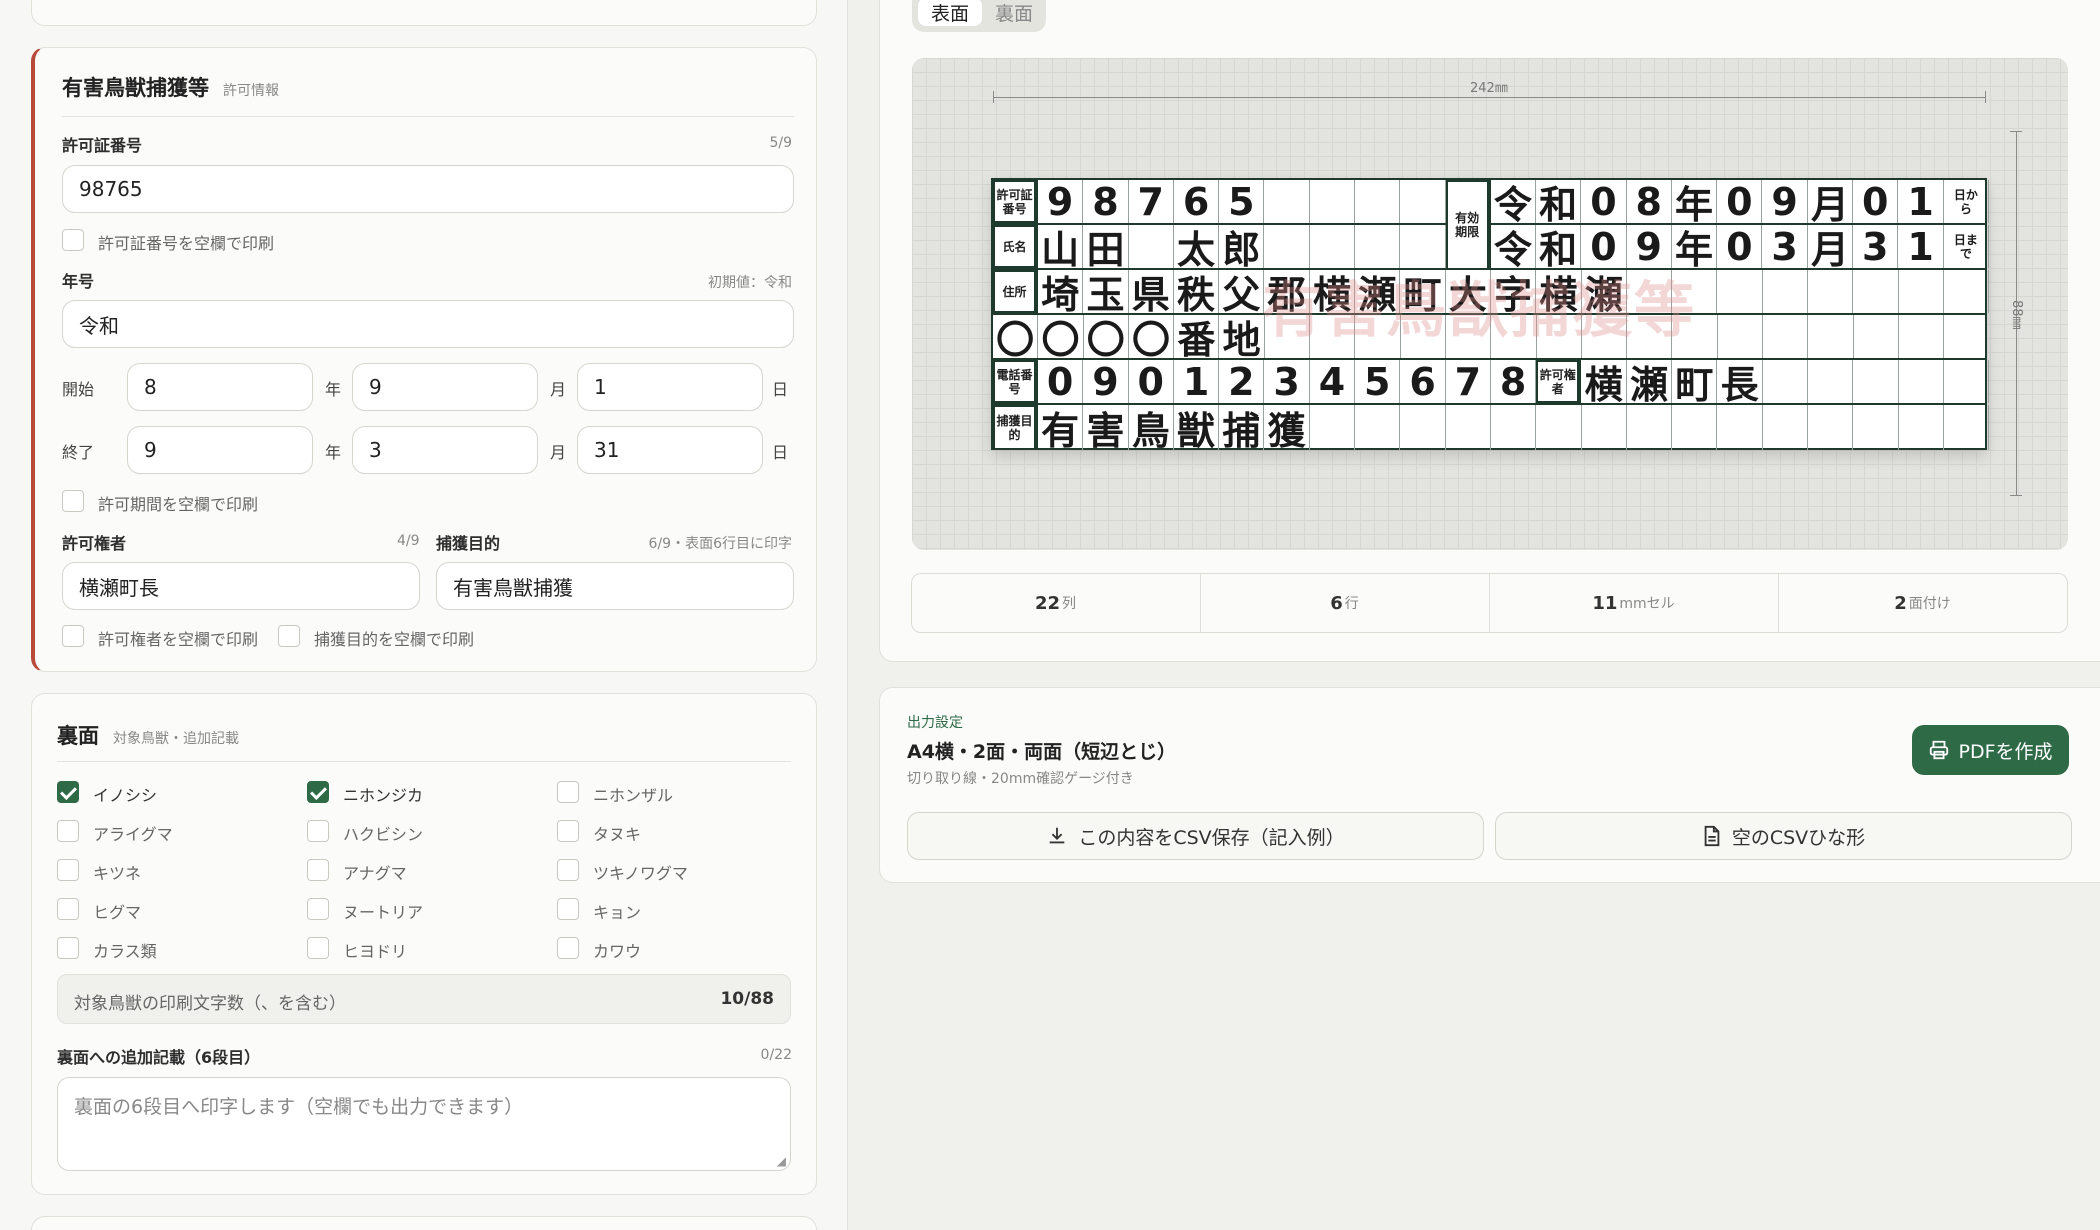 The image size is (2100, 1230). I want to click on animal-option: ニホンジカ, so click(427, 792).